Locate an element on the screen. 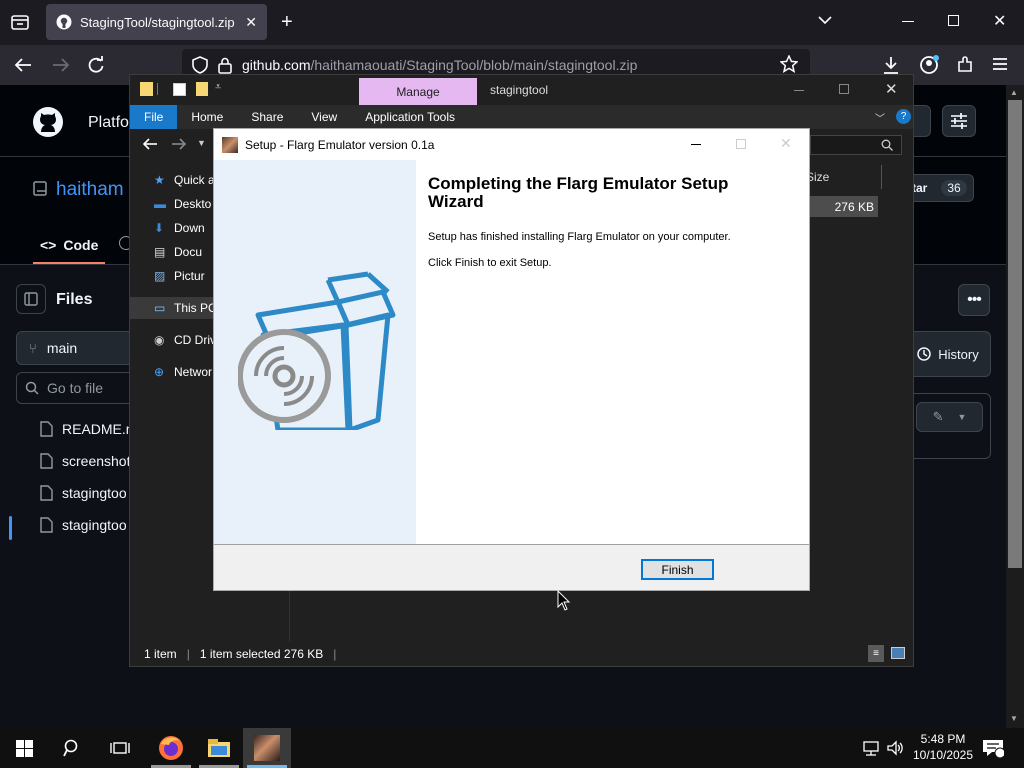 Image resolution: width=1024 pixels, height=768 pixels. task-view-button is located at coordinates (120, 748).